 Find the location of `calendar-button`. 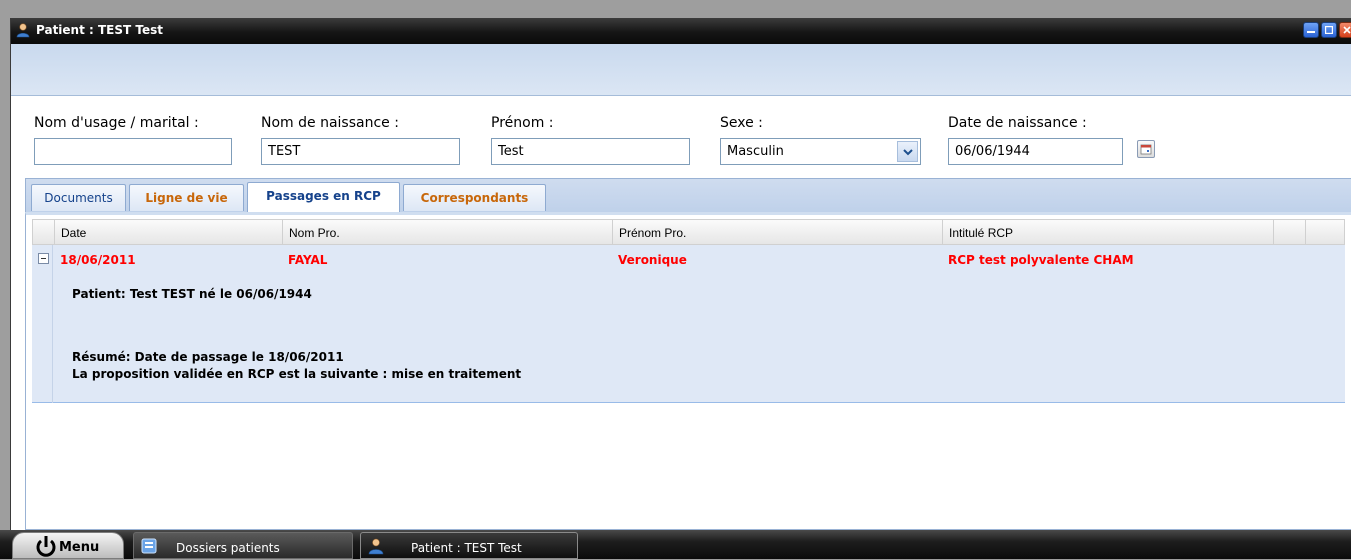

calendar-button is located at coordinates (1146, 149).